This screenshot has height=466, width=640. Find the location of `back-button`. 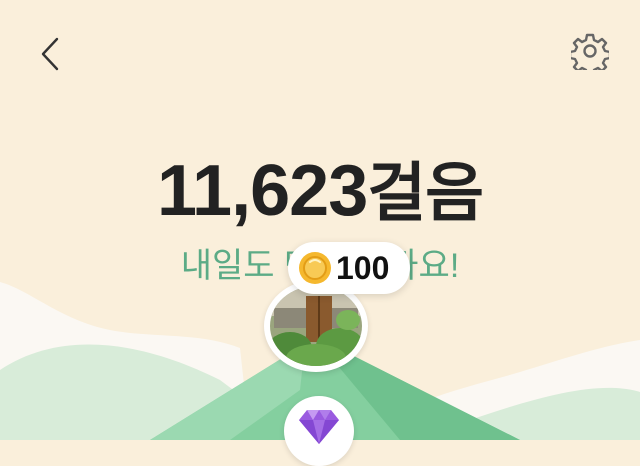

back-button is located at coordinates (50, 54).